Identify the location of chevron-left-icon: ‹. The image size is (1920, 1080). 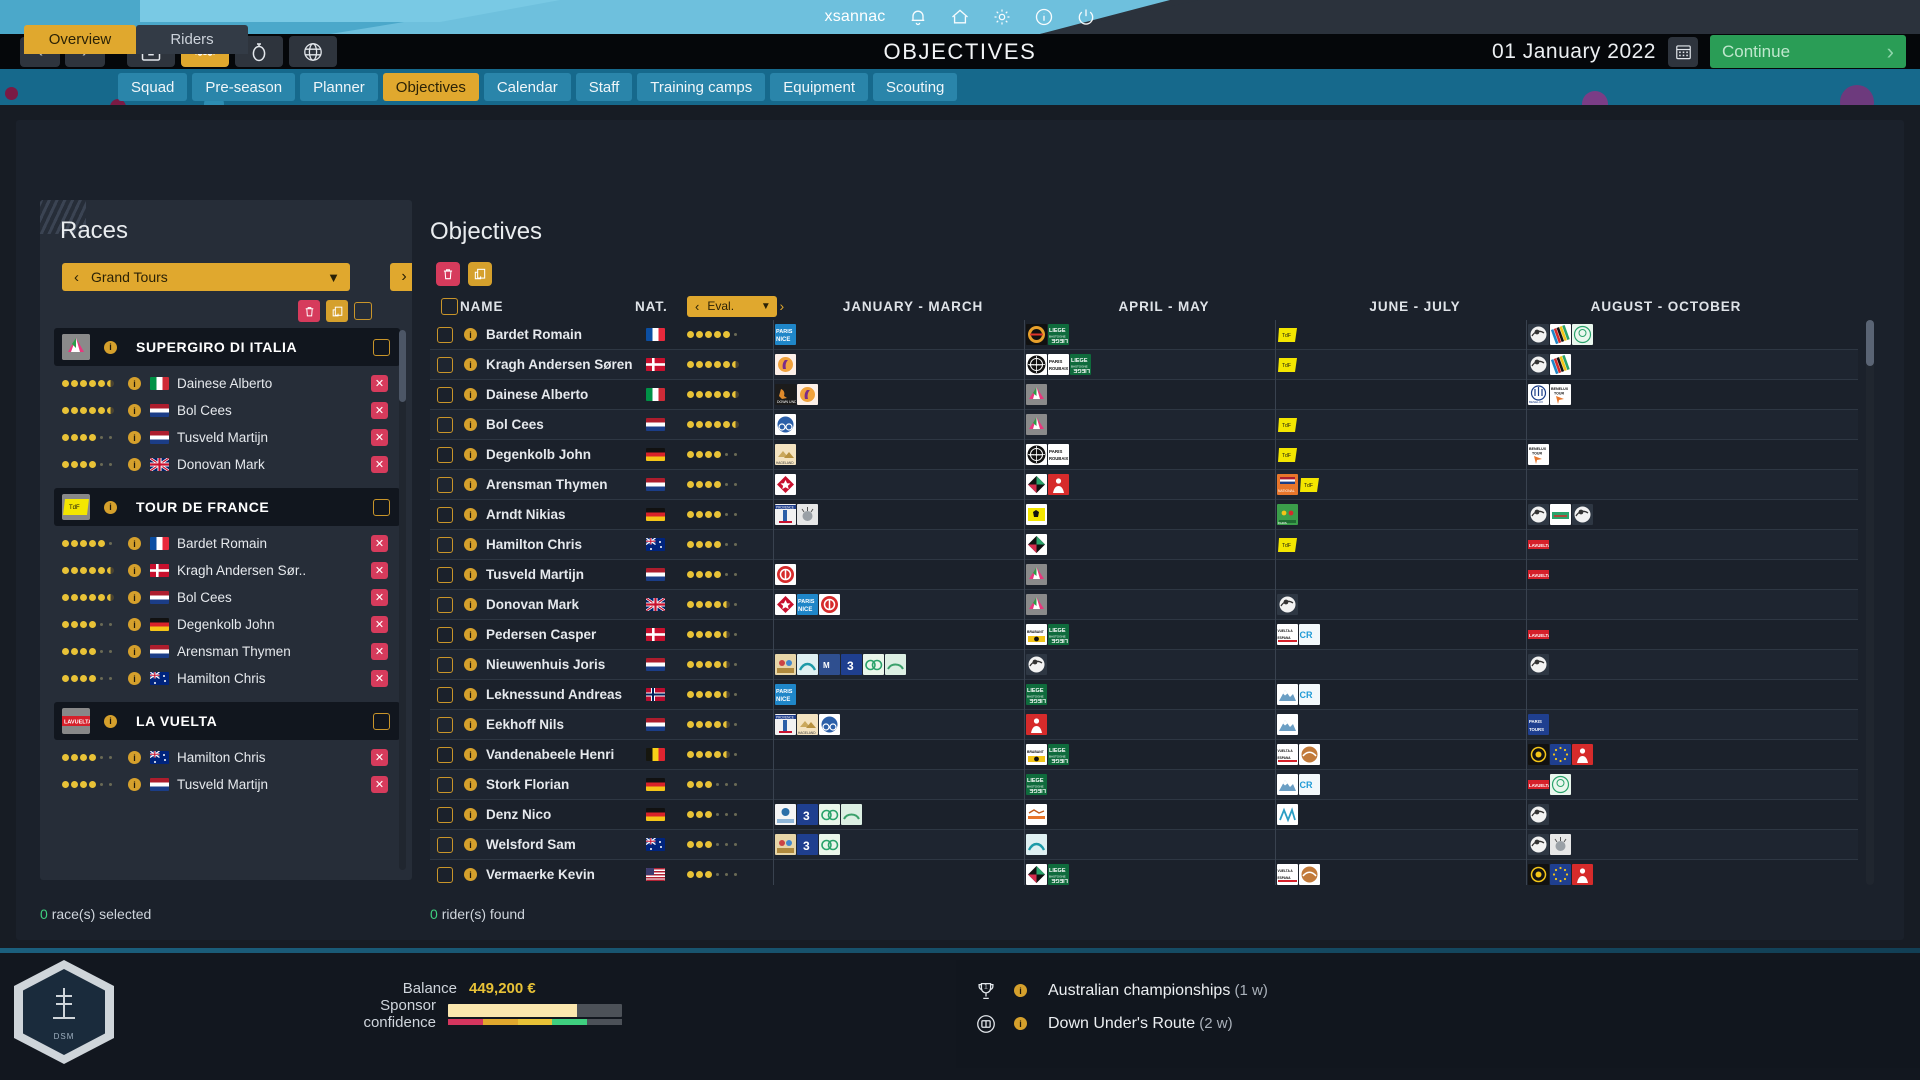
(76, 277).